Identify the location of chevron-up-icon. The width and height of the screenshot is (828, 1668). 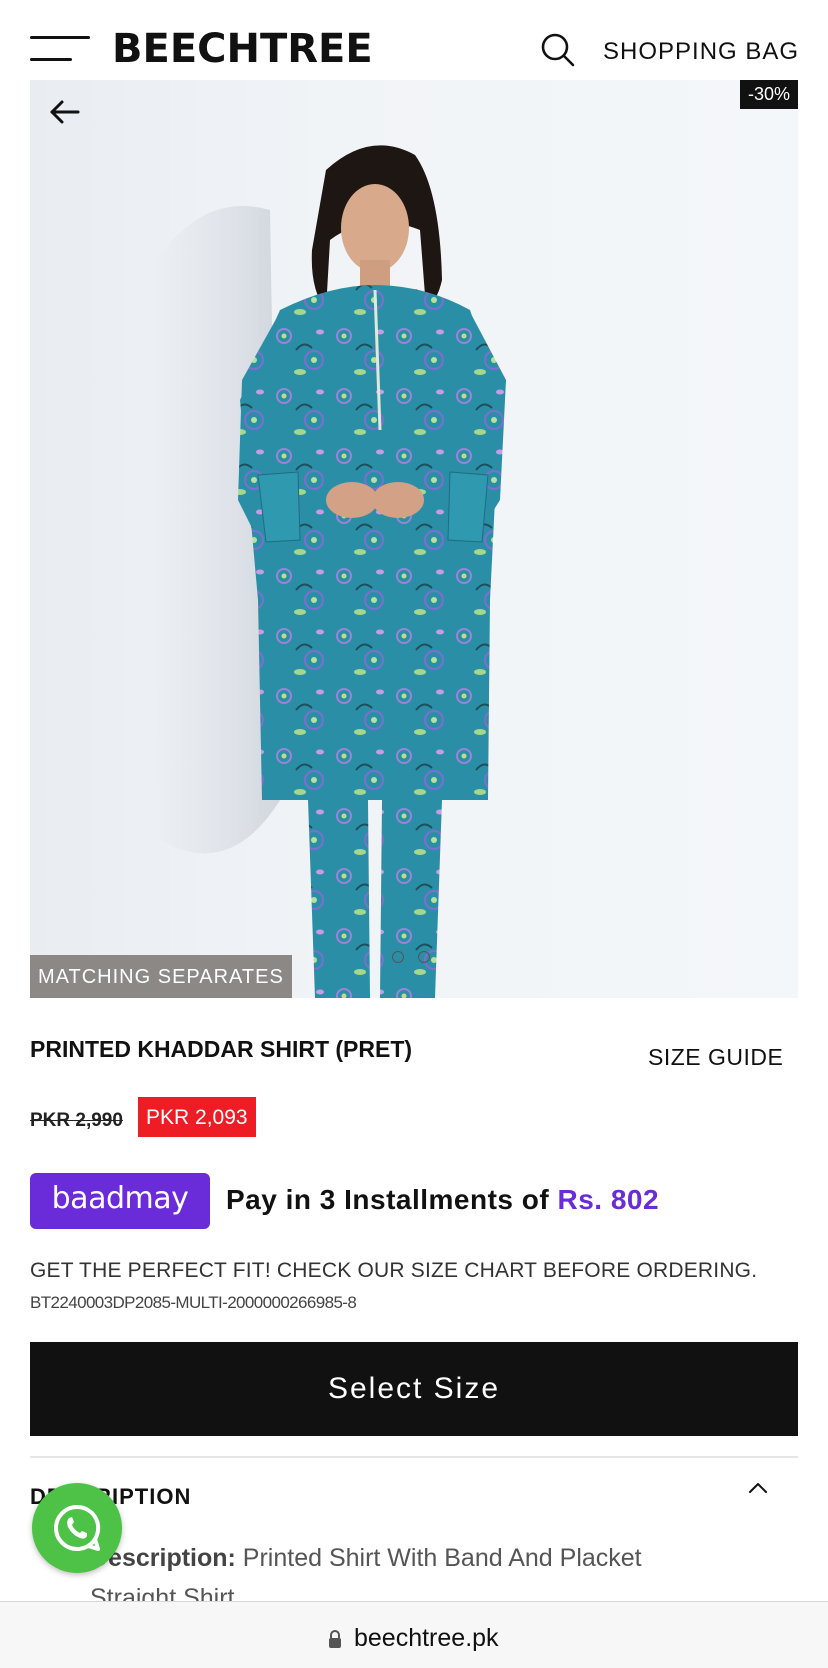
(758, 1488).